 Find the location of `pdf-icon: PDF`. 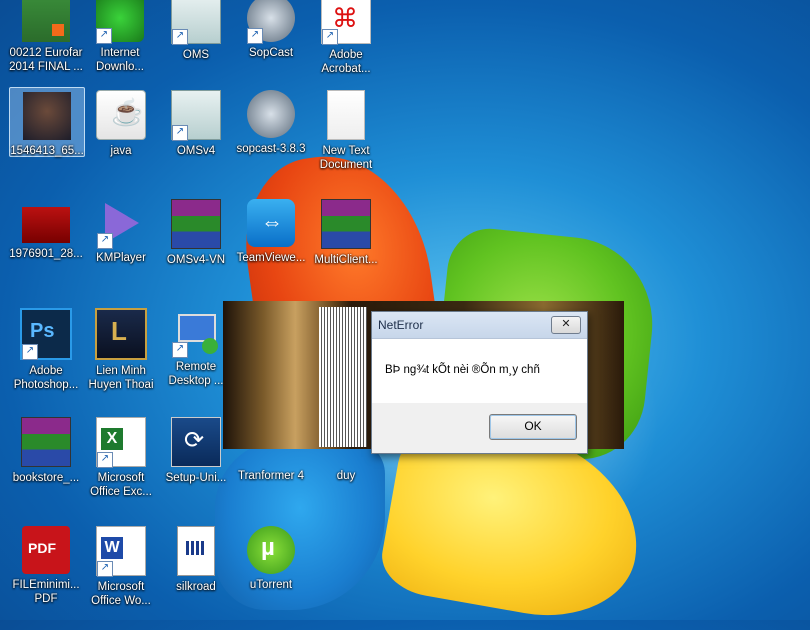

pdf-icon: PDF is located at coordinates (46, 550).